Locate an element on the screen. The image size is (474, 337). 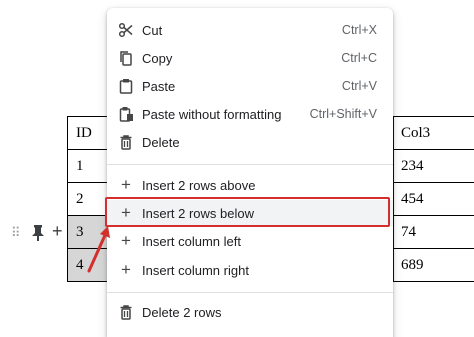
menu-item-label: Insert column left is located at coordinates (191, 241).